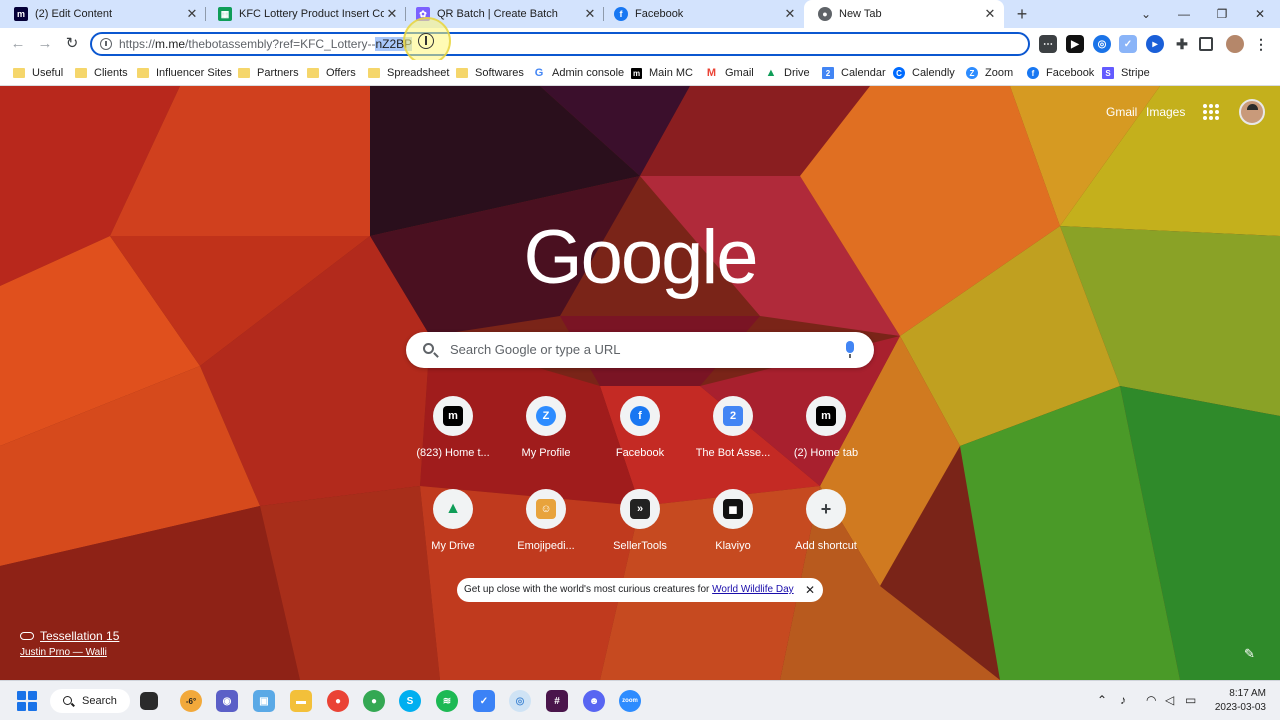 This screenshot has height=720, width=1280. What do you see at coordinates (1261, 44) in the screenshot?
I see `menu-dots-icon: ⋮` at bounding box center [1261, 44].